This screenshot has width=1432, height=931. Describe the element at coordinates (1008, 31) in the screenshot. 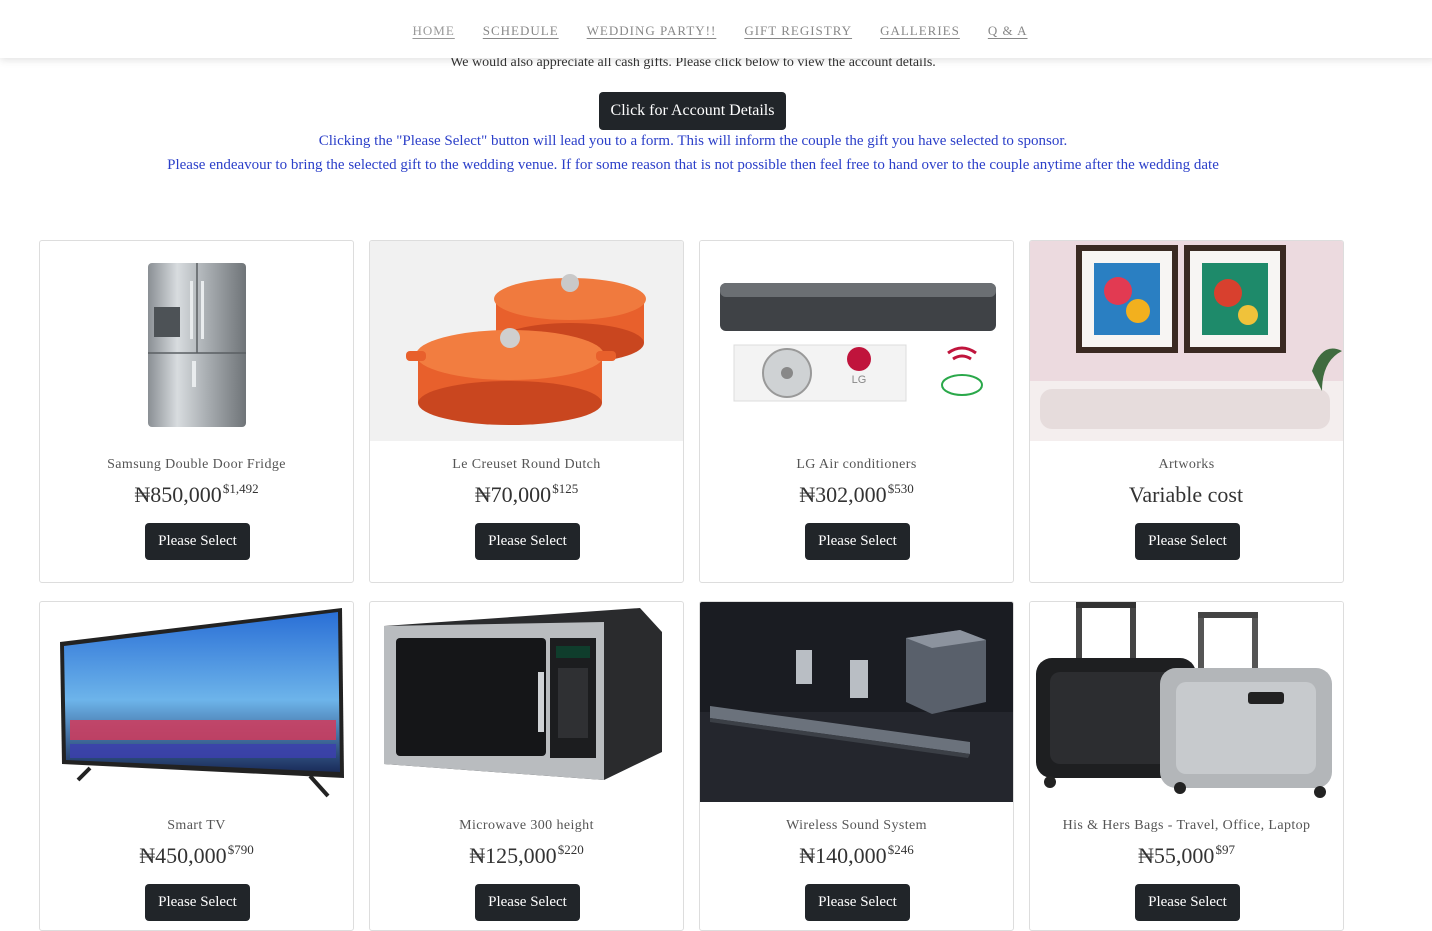

I see `nav-qa: Q & A` at that location.